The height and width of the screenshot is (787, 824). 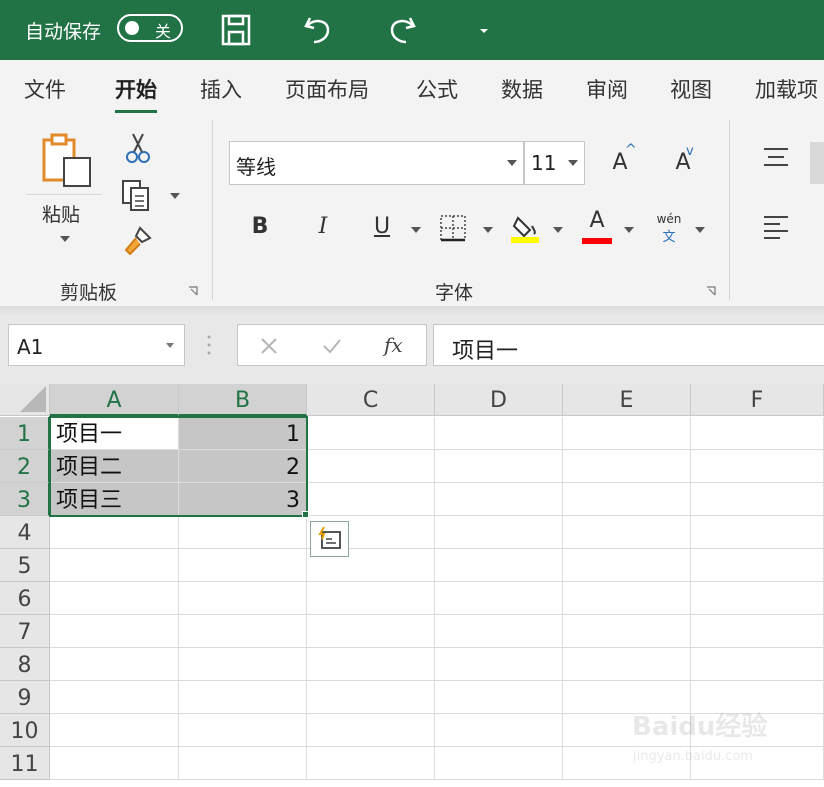 I want to click on font-name-combo: 等线, so click(x=376, y=163).